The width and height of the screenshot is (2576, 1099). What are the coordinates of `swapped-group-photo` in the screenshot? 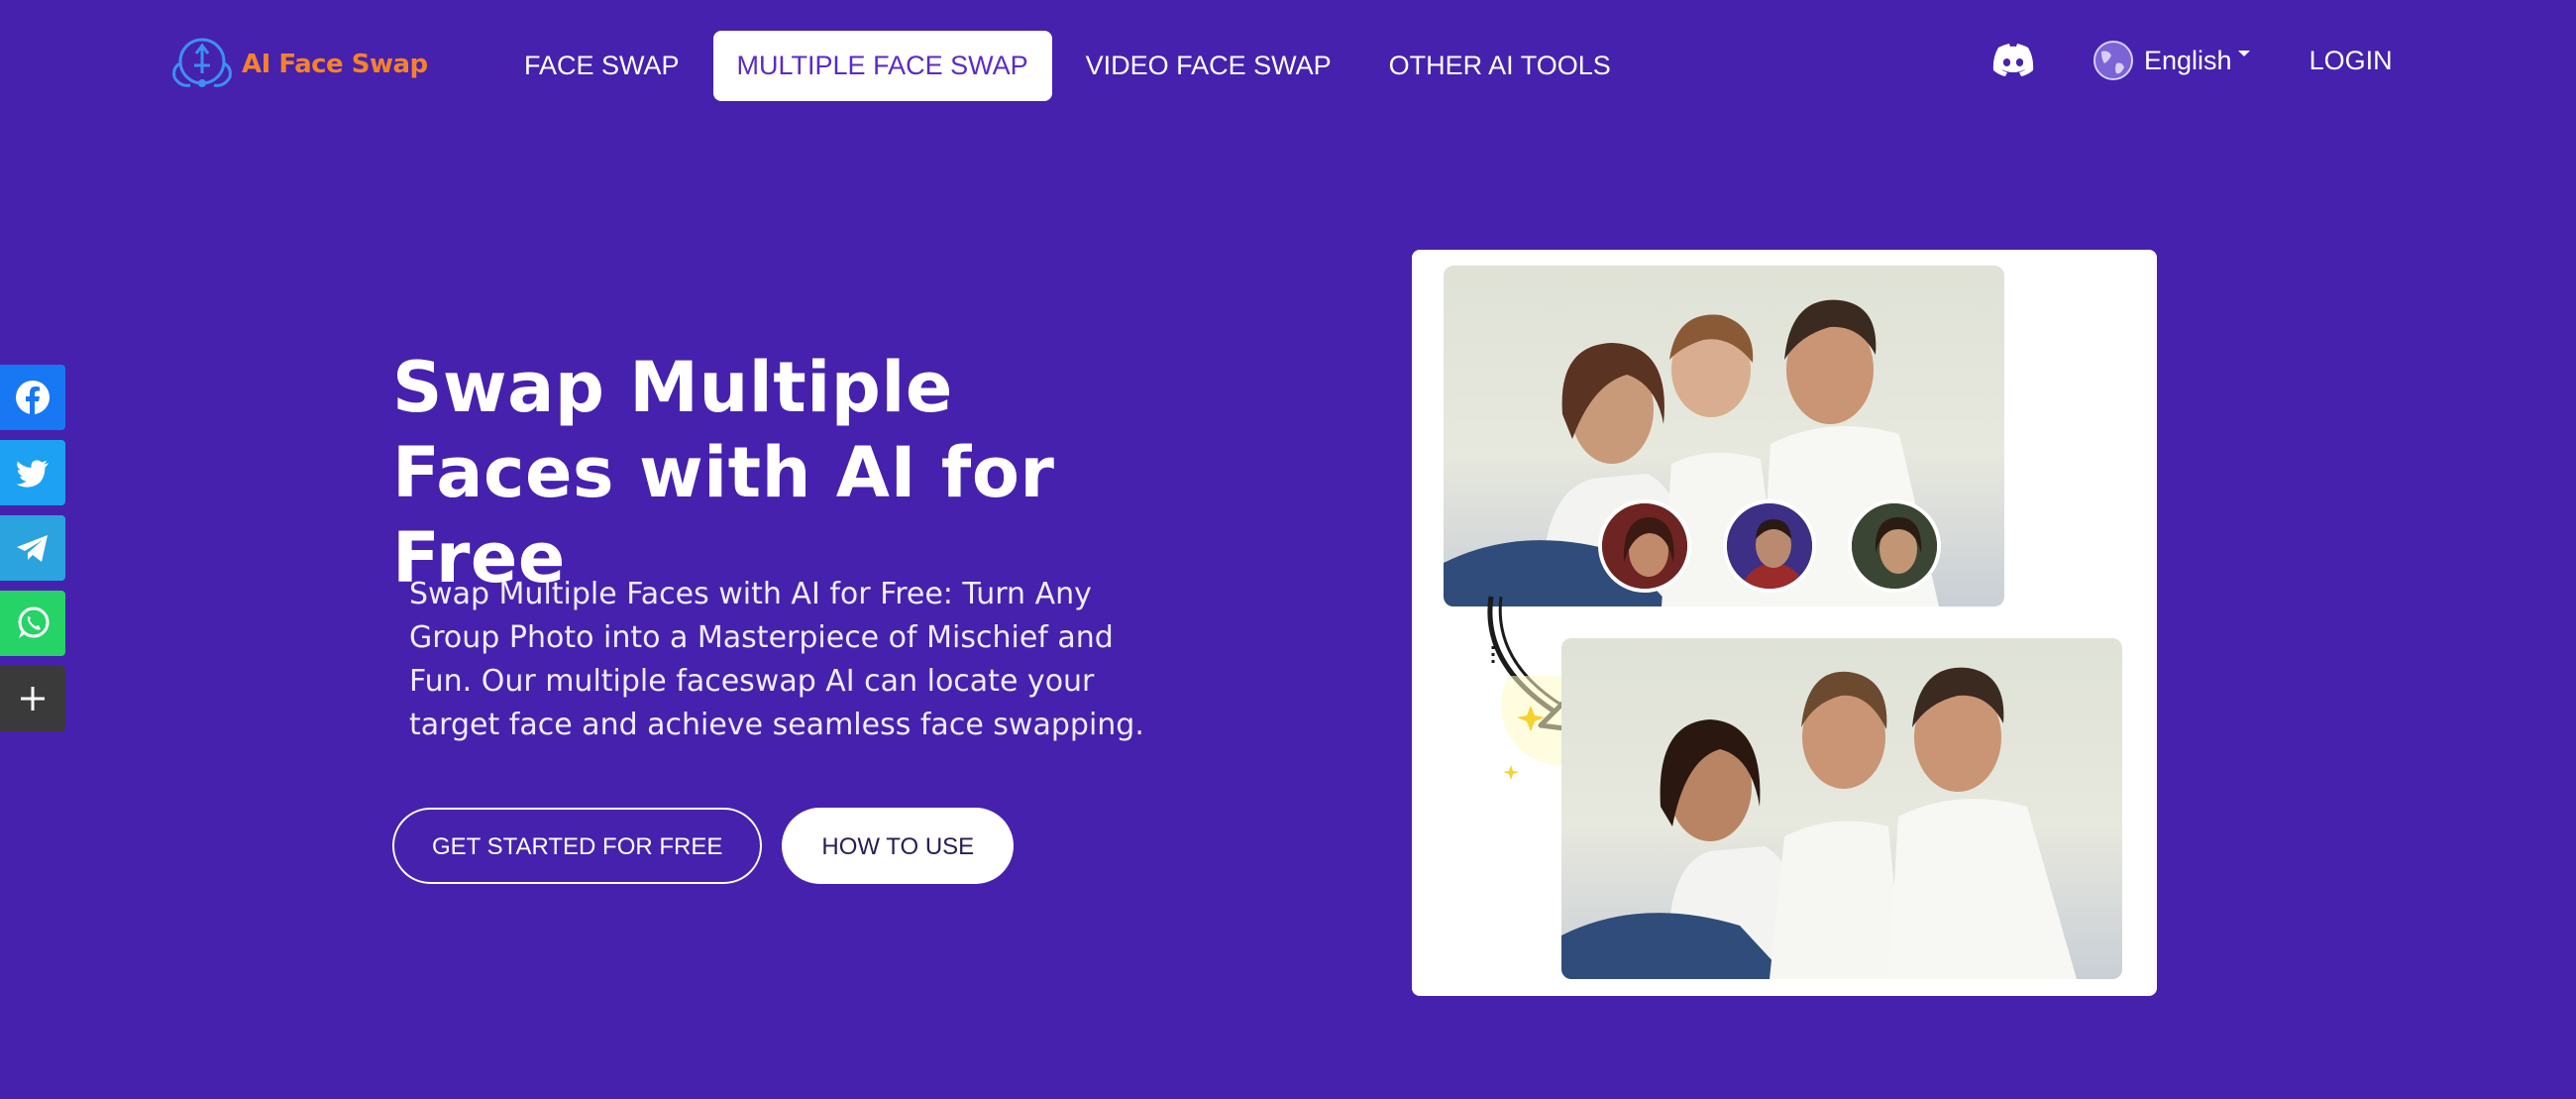 It's located at (1841, 808).